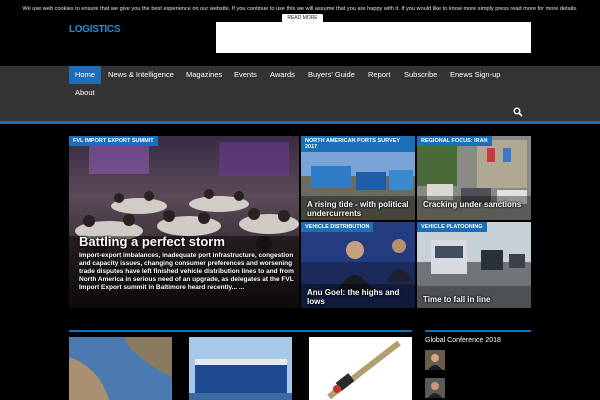  Describe the element at coordinates (420, 75) in the screenshot. I see `nav-subscribe: Subscribe` at that location.